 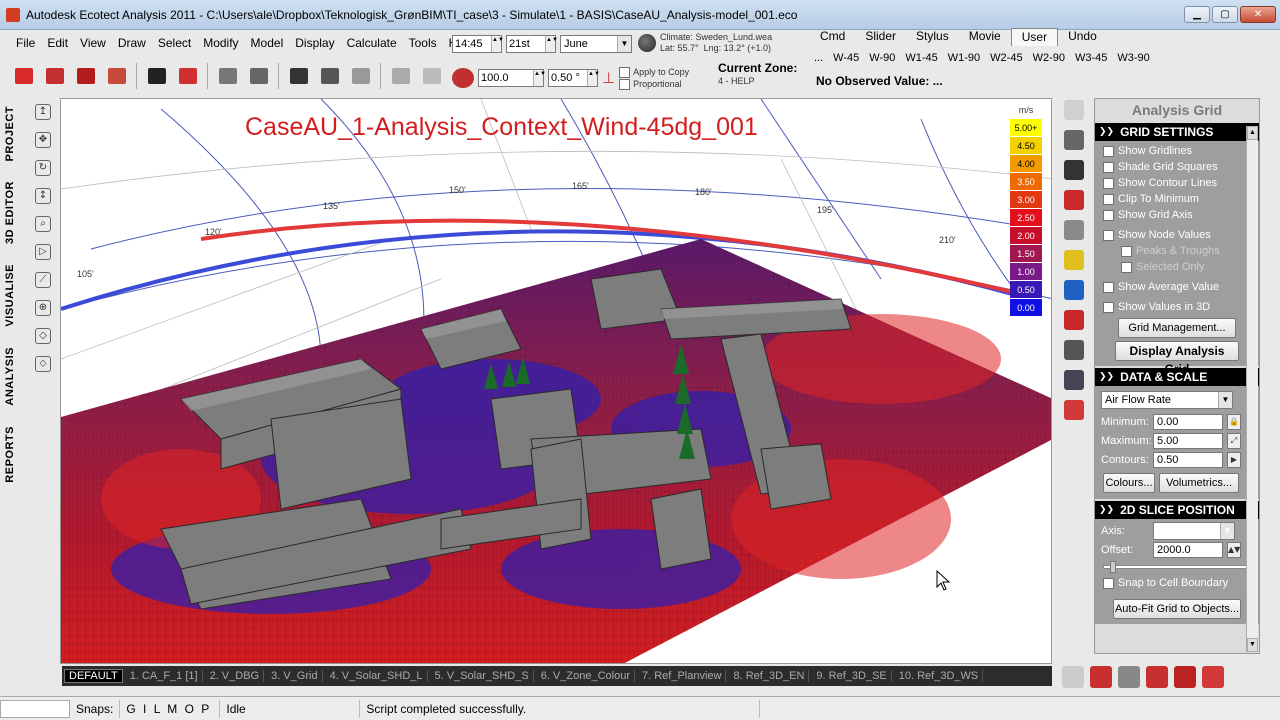 I want to click on undo-button, so click(x=400, y=76).